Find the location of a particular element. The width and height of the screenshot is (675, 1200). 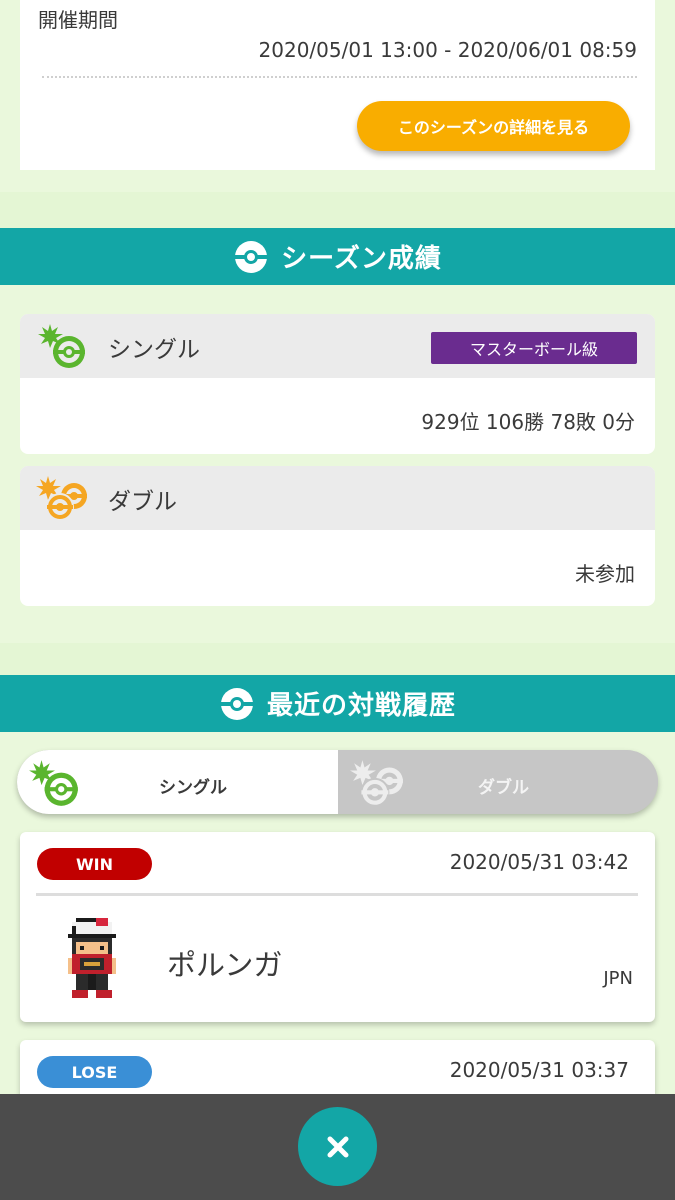

season-results-header: シーズン成績 is located at coordinates (337, 256).